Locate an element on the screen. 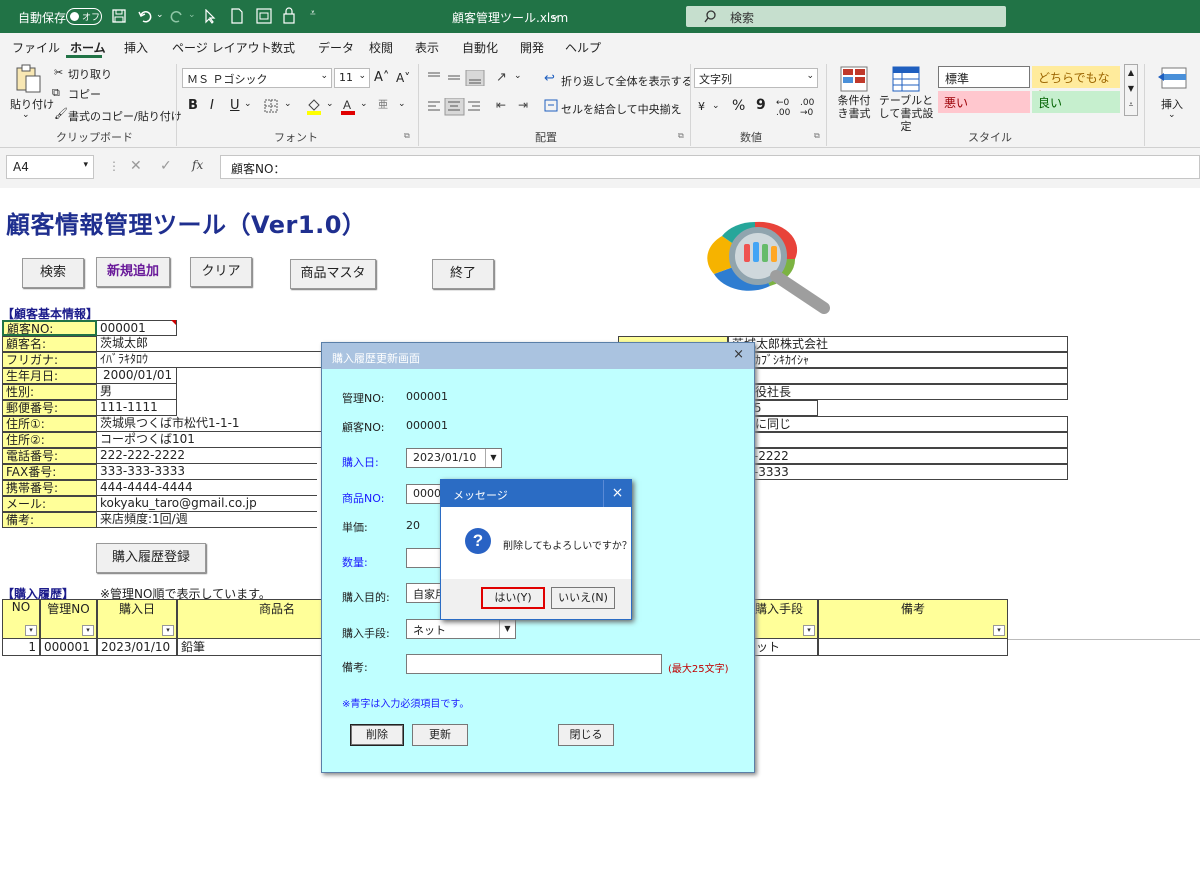  format-painter-icon: 🖌 is located at coordinates (61, 113).